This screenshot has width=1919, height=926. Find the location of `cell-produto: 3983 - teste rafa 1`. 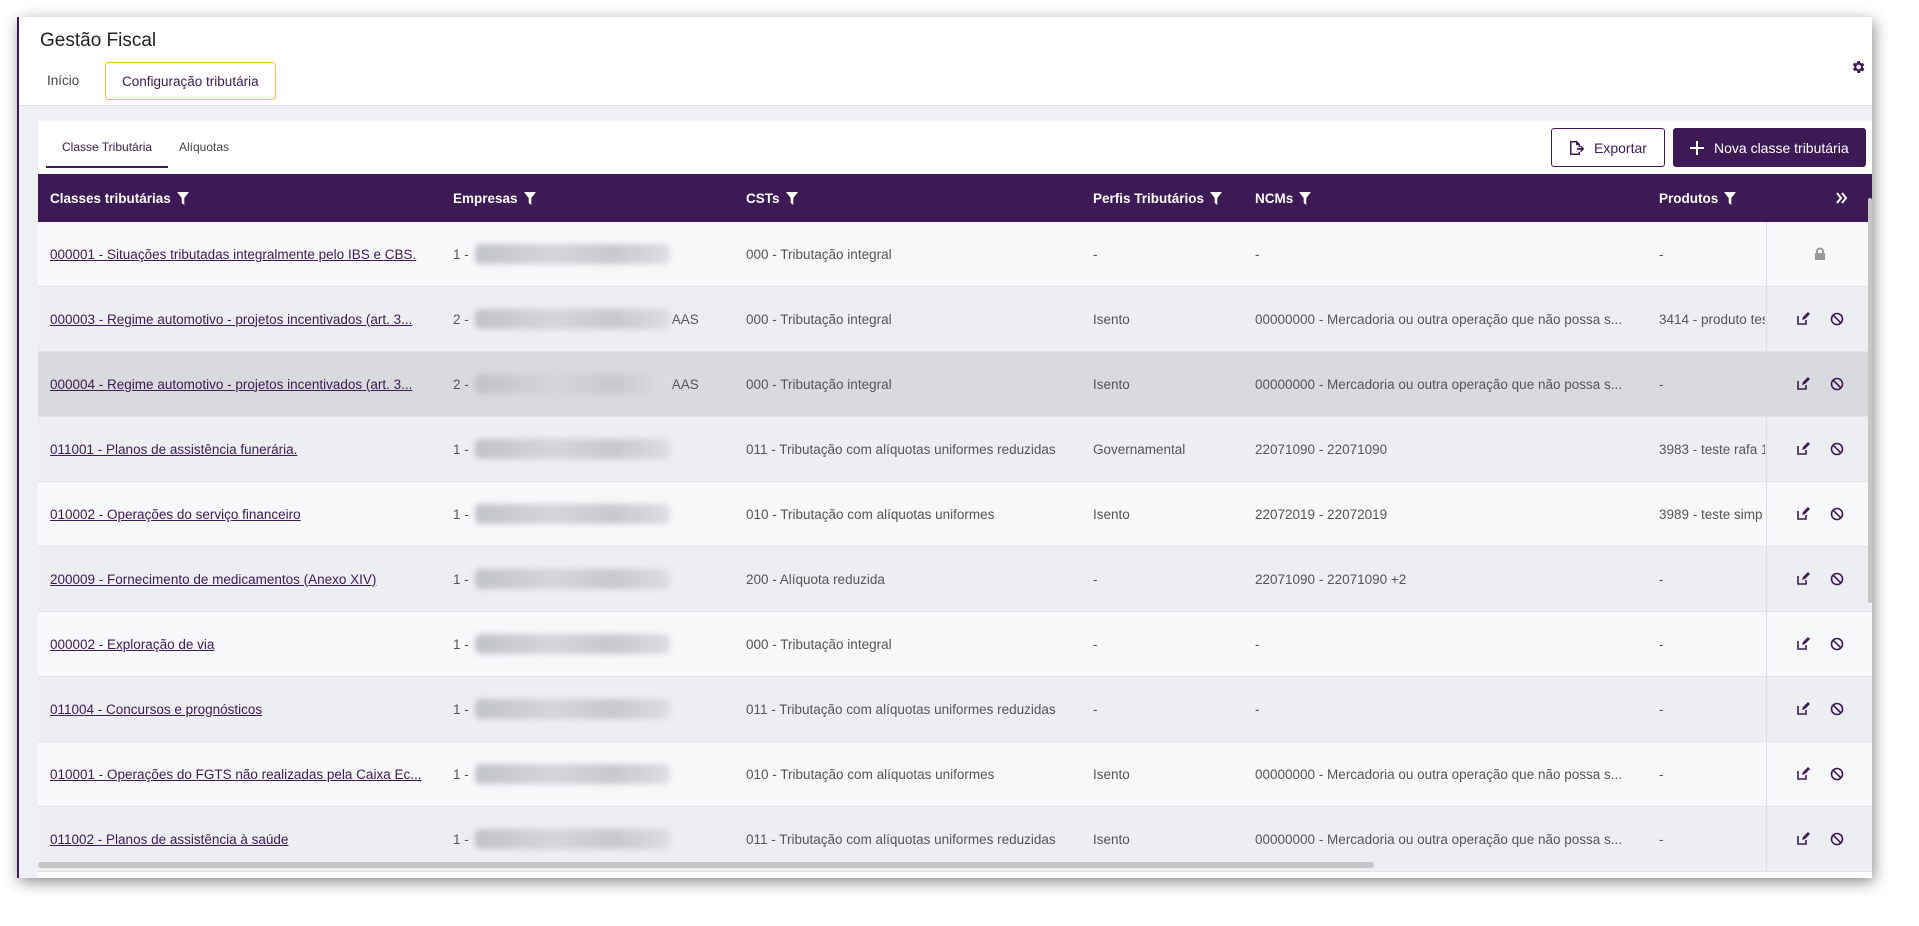

cell-produto: 3983 - teste rafa 1 is located at coordinates (1712, 449).